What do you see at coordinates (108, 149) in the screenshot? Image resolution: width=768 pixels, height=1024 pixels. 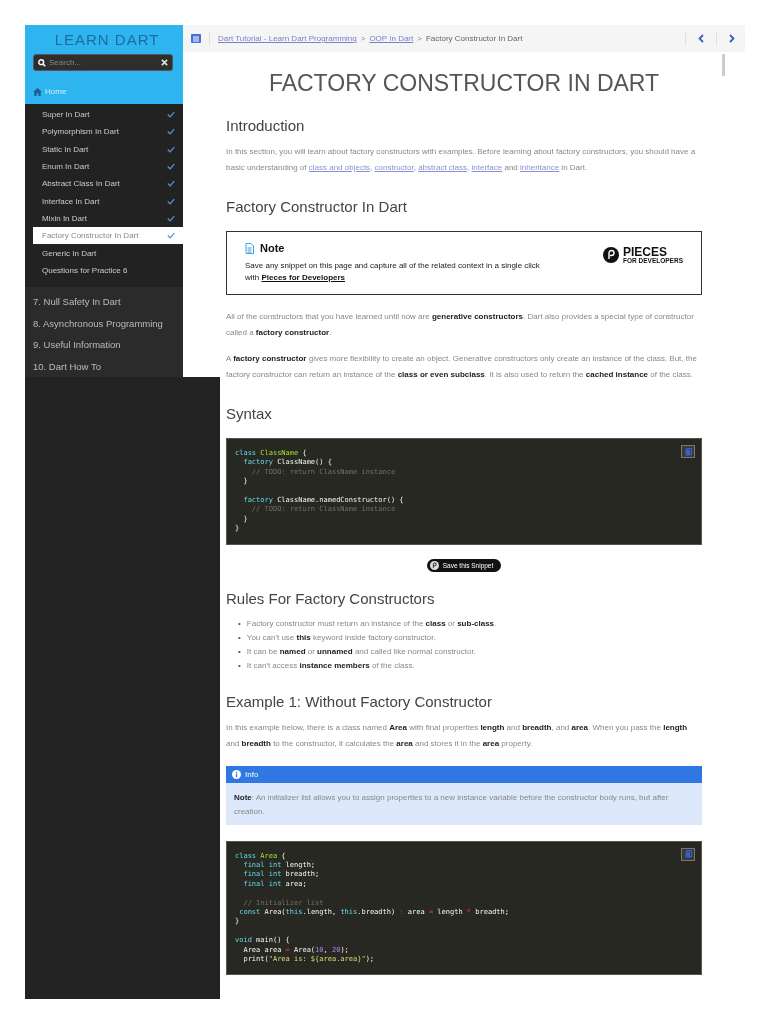 I see `lesson-item: Static In Dart` at bounding box center [108, 149].